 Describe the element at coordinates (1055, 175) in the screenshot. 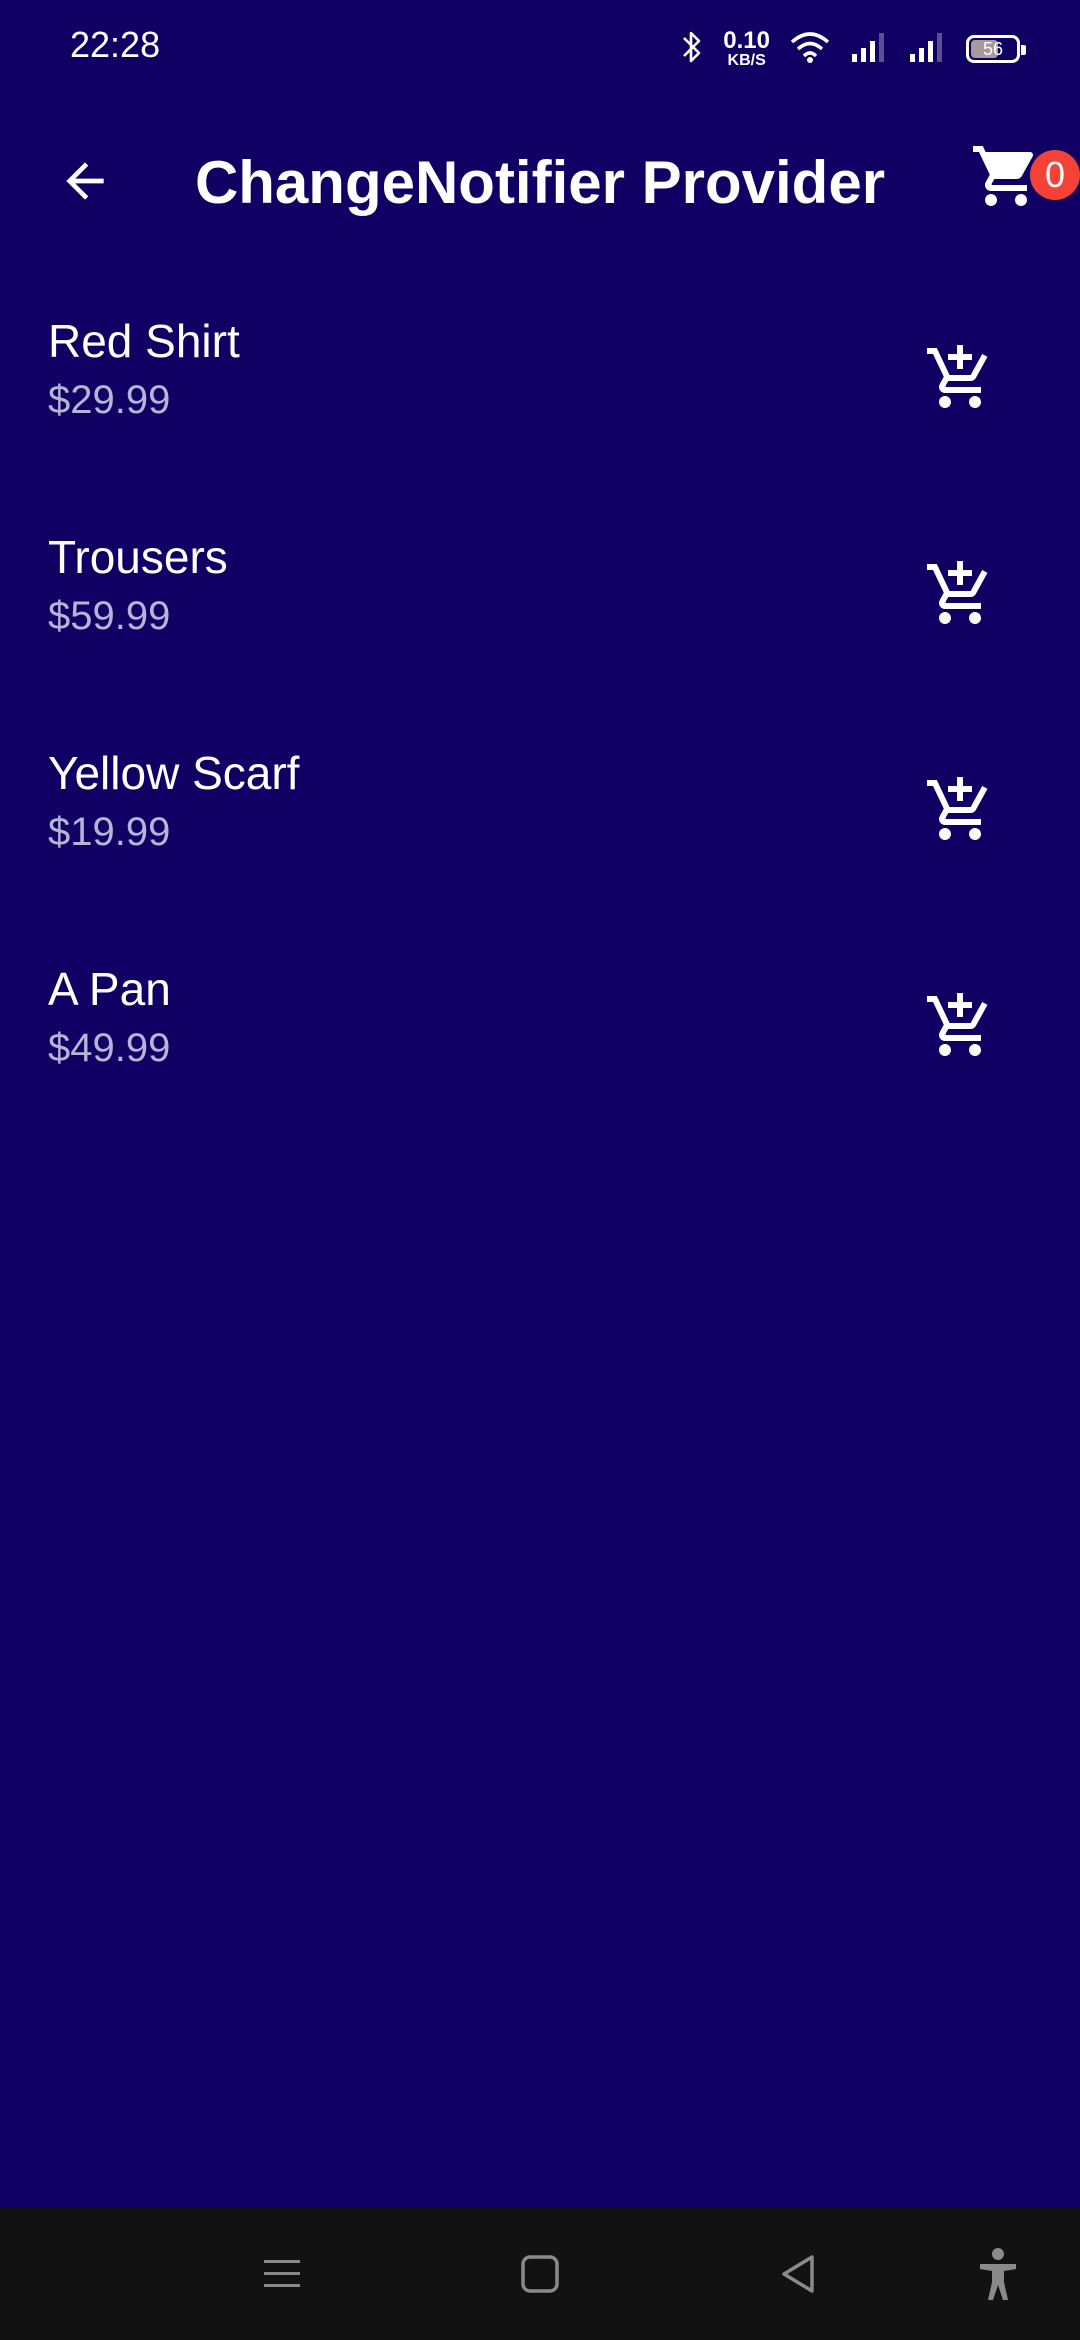

I see `cart-count-badge: 0` at that location.